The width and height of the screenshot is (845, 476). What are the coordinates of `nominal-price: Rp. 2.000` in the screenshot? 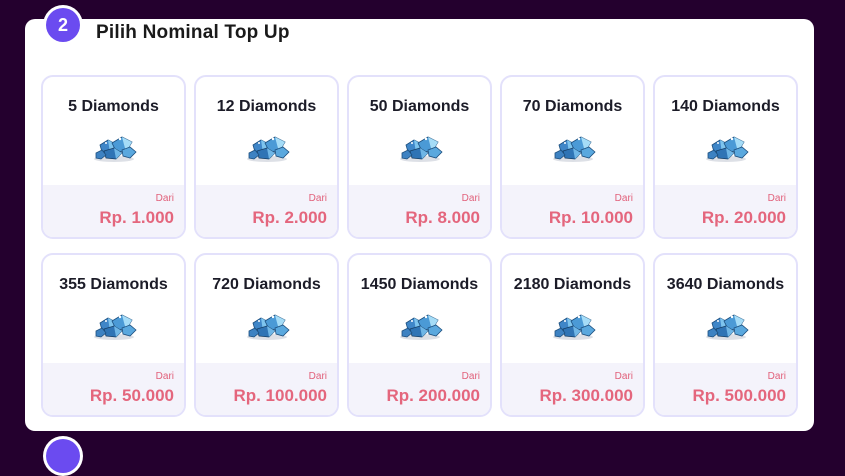 It's located at (289, 217).